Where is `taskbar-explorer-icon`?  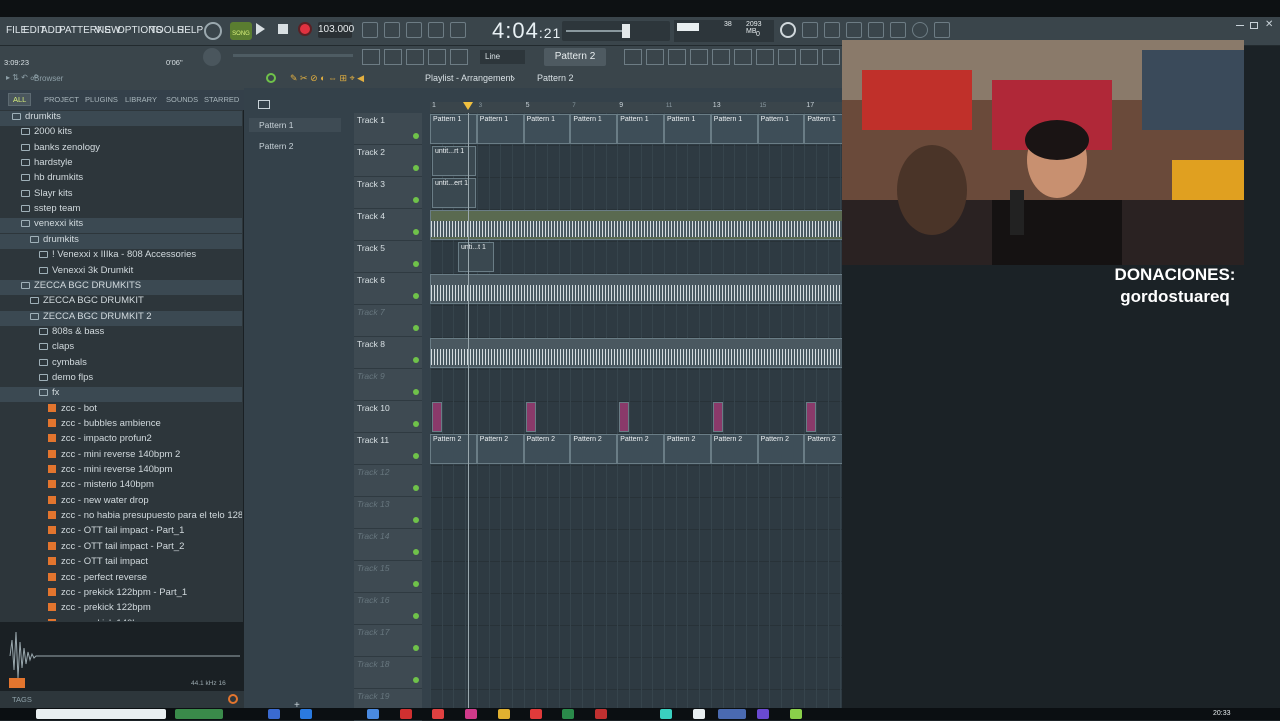
taskbar-explorer-icon is located at coordinates (274, 714).